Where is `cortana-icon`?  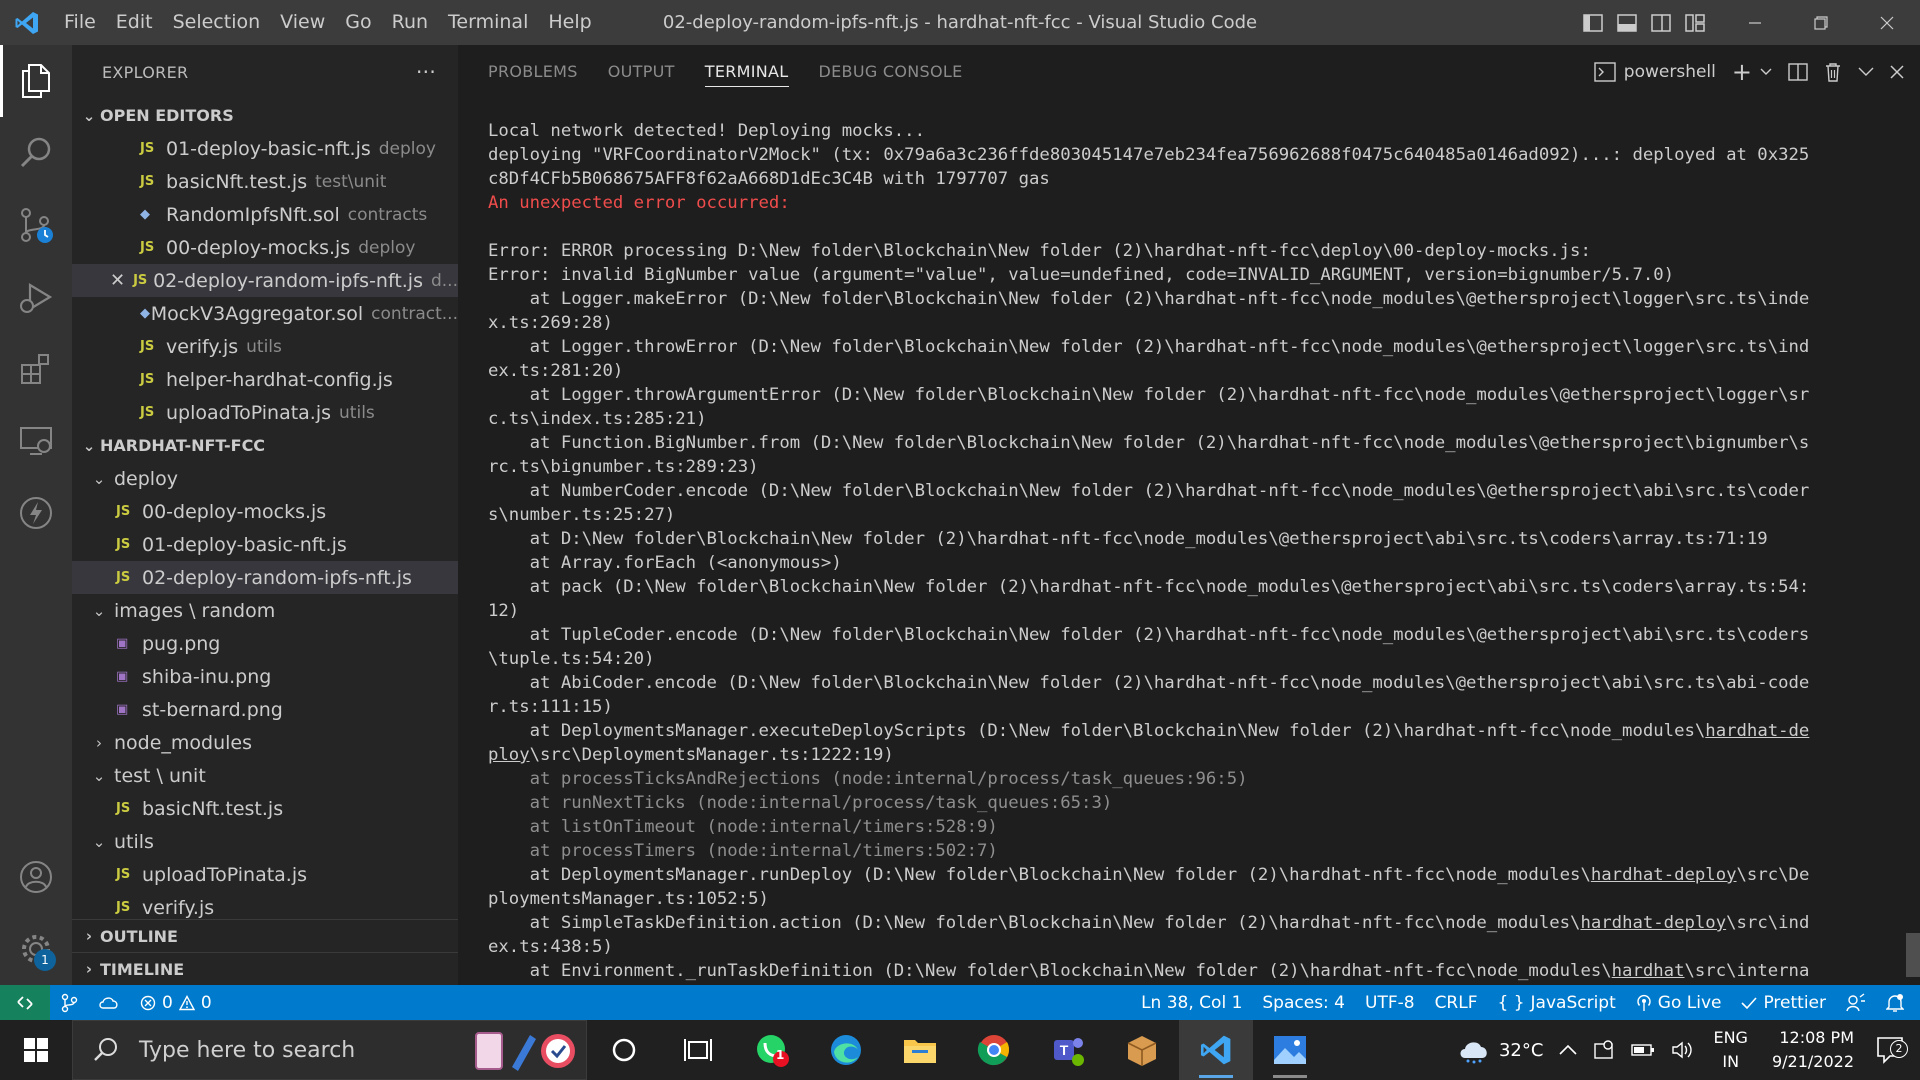
cortana-icon is located at coordinates (624, 1050).